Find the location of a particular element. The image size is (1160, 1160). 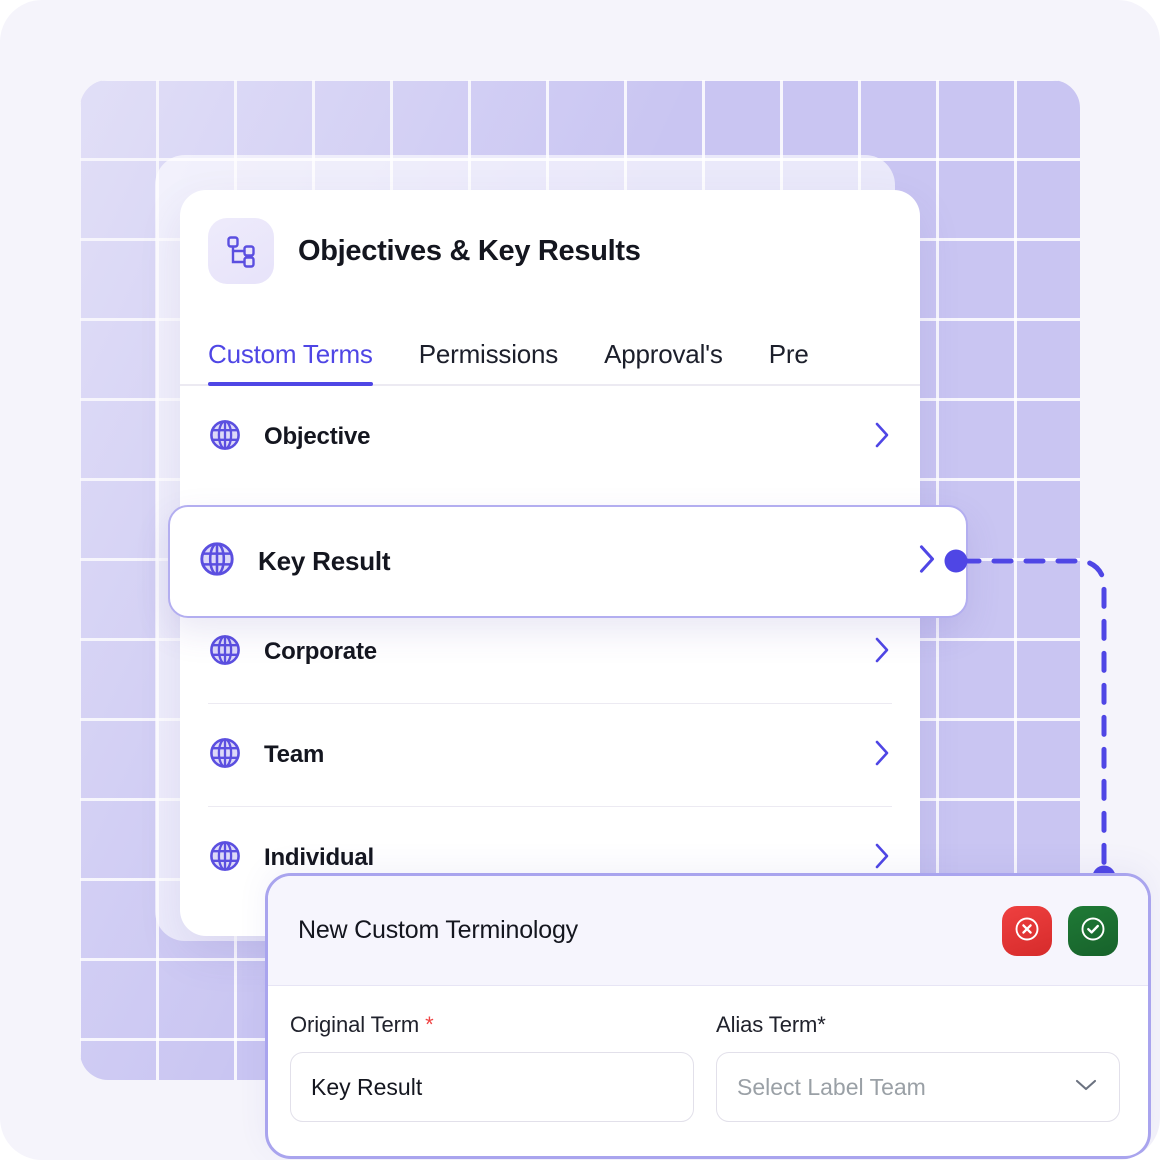

hierarchy-icon is located at coordinates (241, 251).